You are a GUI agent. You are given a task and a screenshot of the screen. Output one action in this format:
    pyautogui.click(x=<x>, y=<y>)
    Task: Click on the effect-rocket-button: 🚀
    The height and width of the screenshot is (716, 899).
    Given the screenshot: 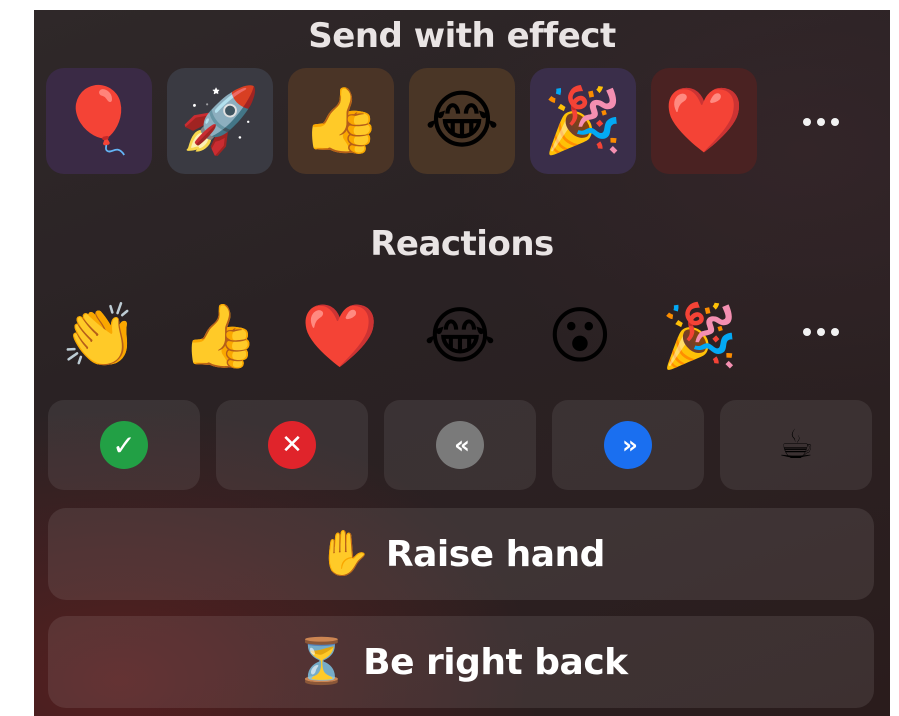 What is the action you would take?
    pyautogui.click(x=220, y=121)
    